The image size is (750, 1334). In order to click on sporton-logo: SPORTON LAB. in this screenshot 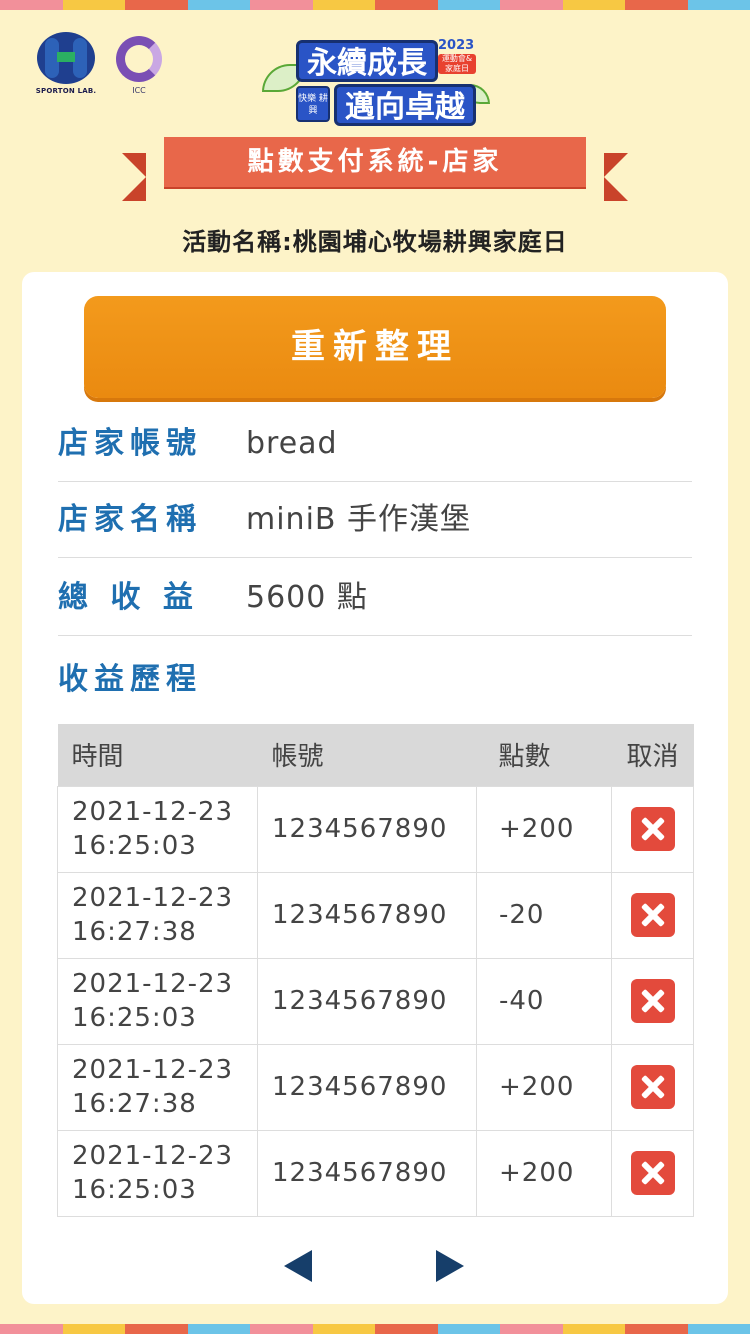, I will do `click(66, 63)`.